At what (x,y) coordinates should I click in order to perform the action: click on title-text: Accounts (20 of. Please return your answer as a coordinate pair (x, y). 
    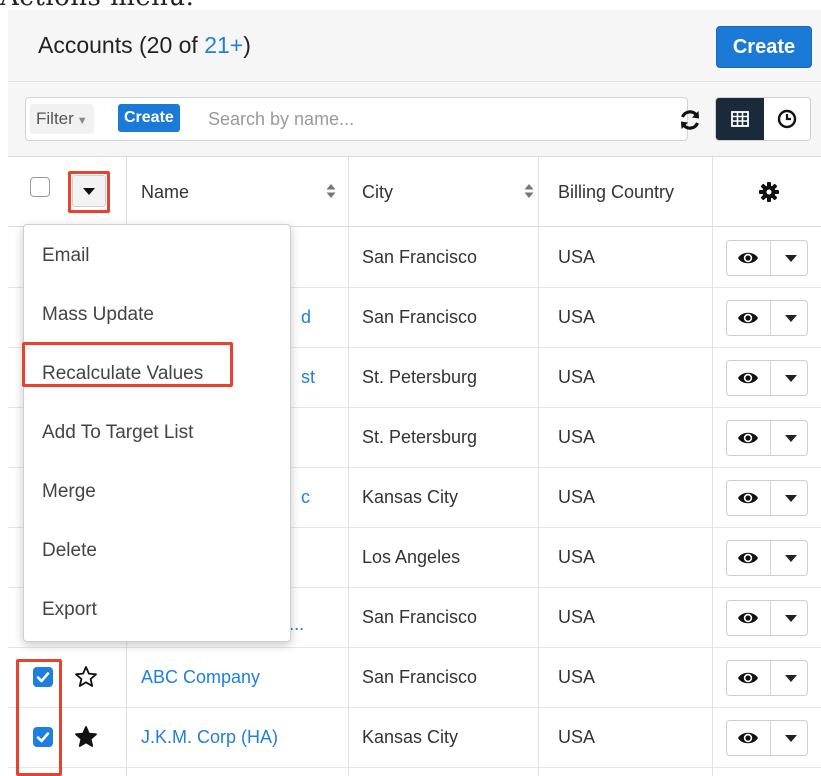
    Looking at the image, I should click on (121, 45).